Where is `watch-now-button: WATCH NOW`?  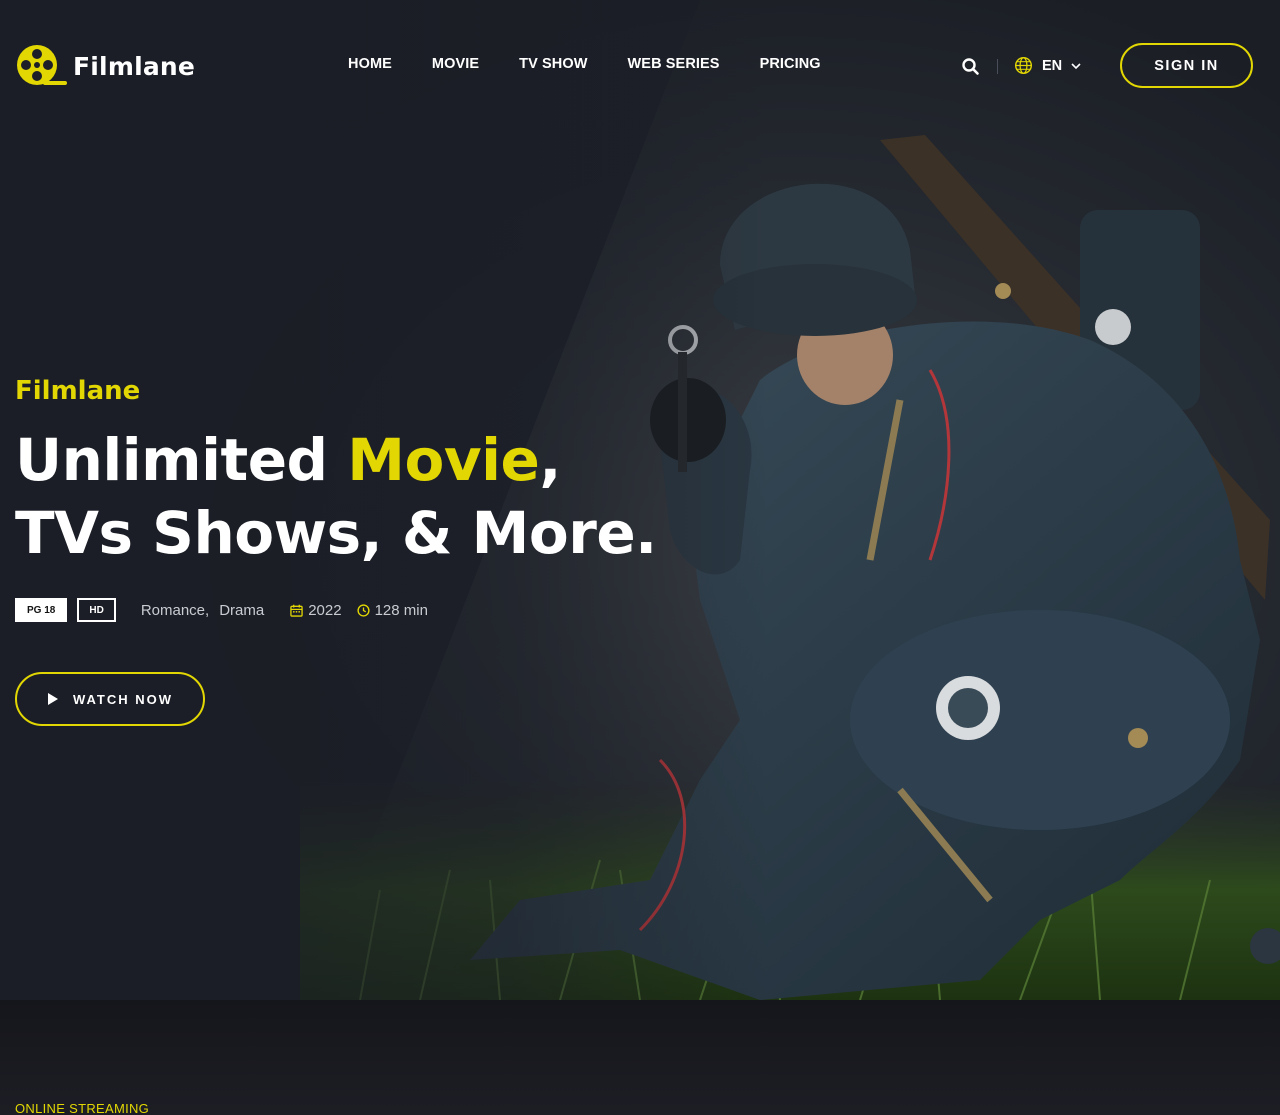 watch-now-button: WATCH NOW is located at coordinates (110, 699).